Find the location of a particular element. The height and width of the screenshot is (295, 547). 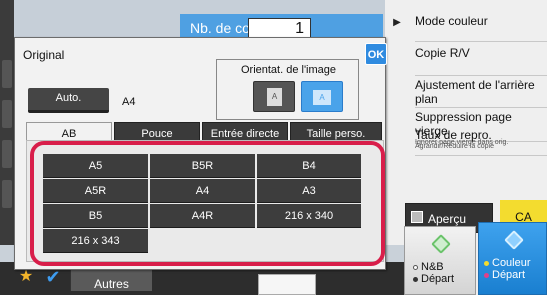

start-color-text: Couleur Départ is located at coordinates (507, 269).